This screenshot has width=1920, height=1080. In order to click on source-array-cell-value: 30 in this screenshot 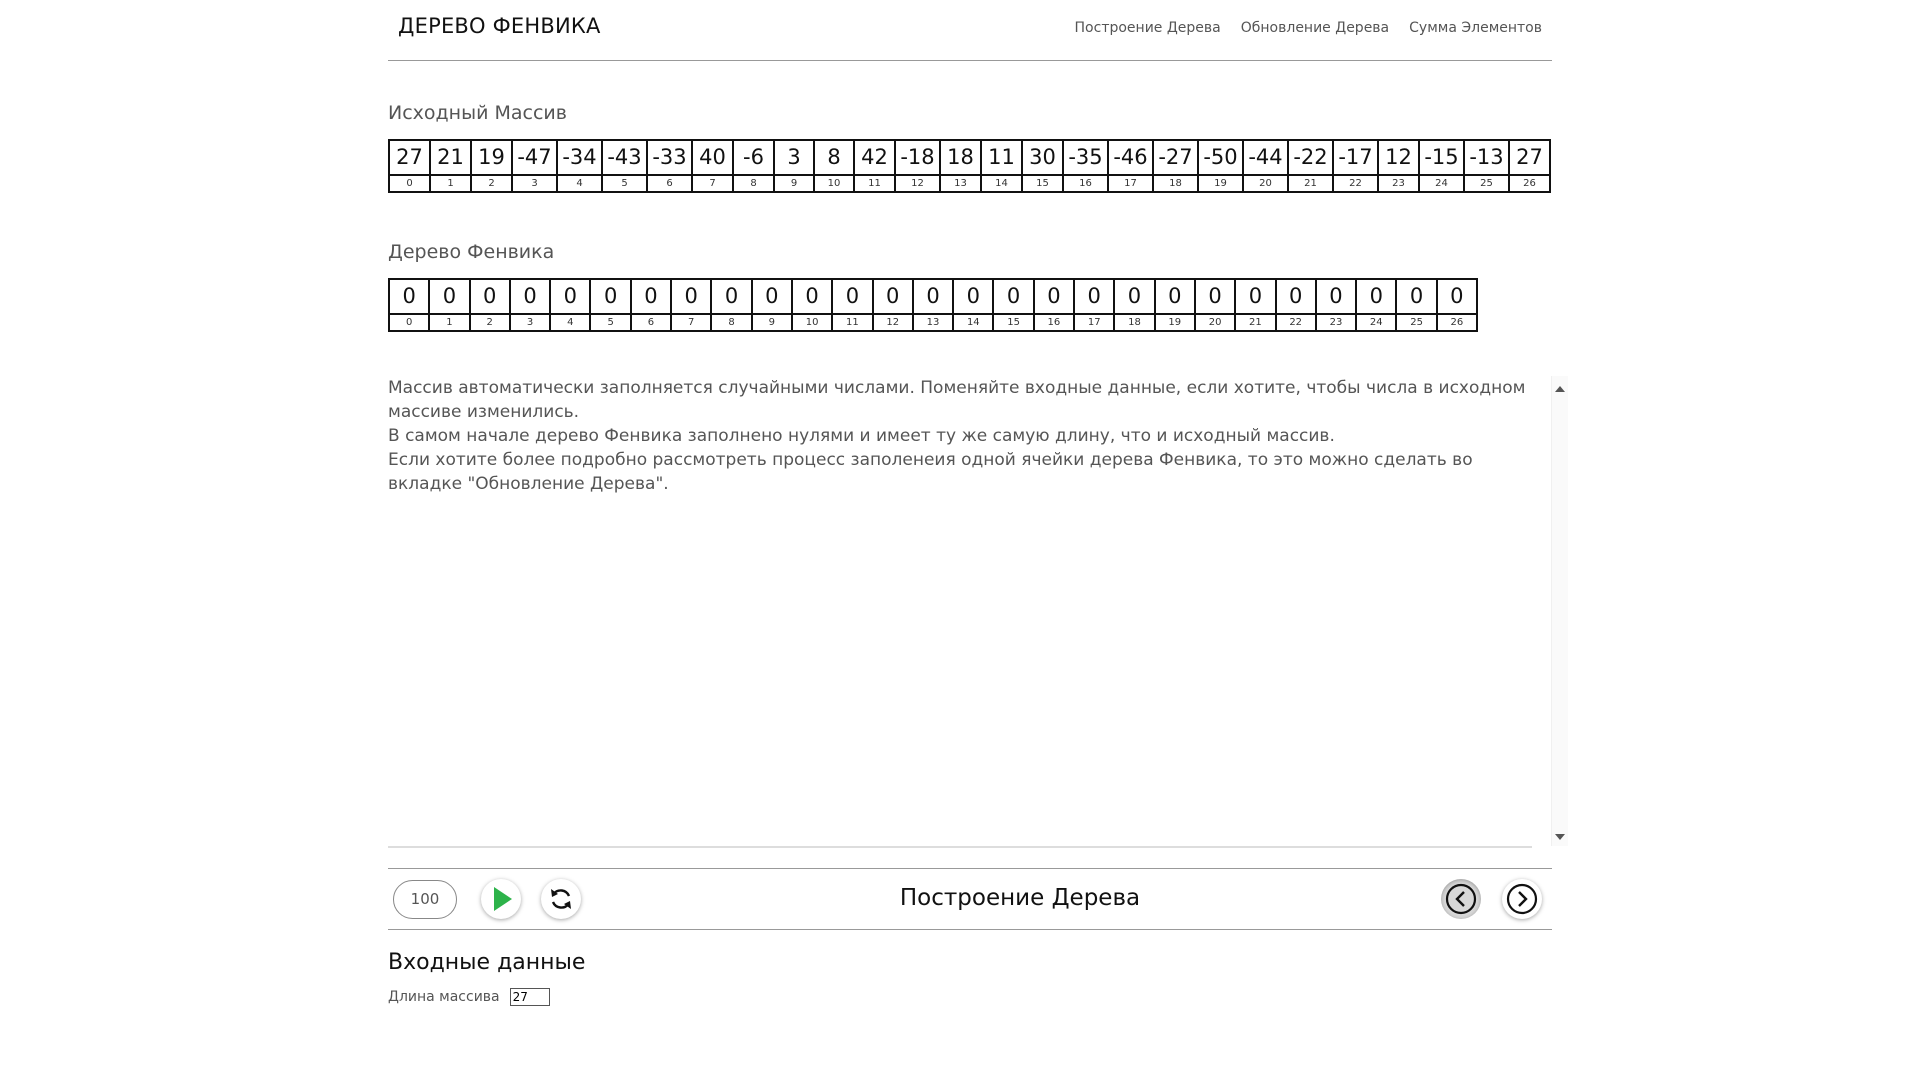, I will do `click(1042, 158)`.